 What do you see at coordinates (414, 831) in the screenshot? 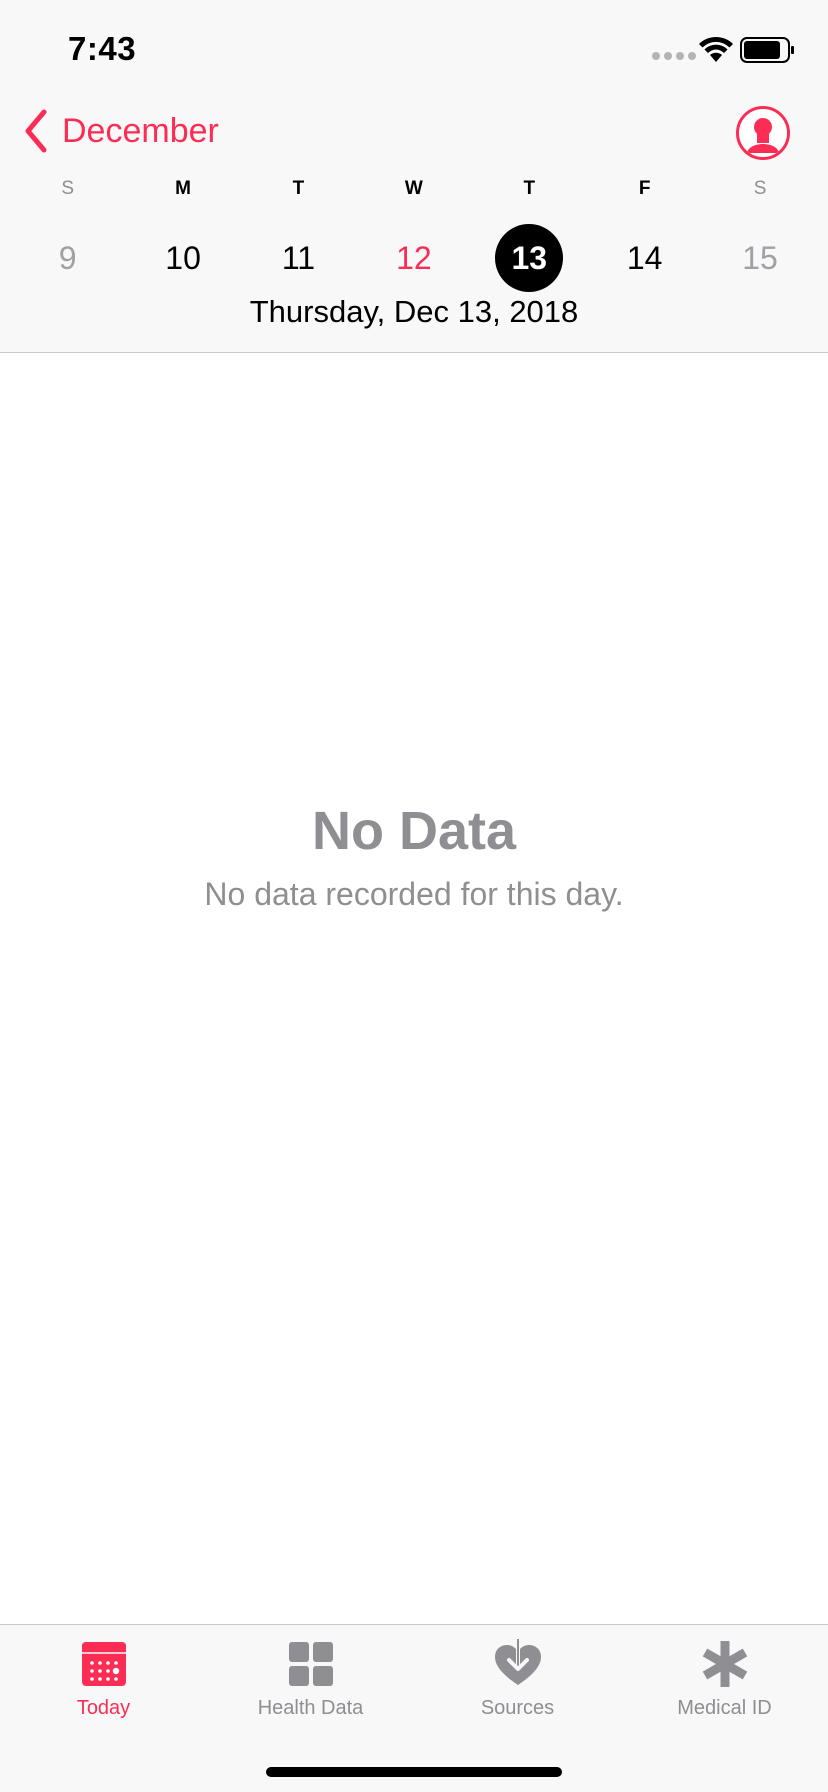
I see `empty-state-title: No Data` at bounding box center [414, 831].